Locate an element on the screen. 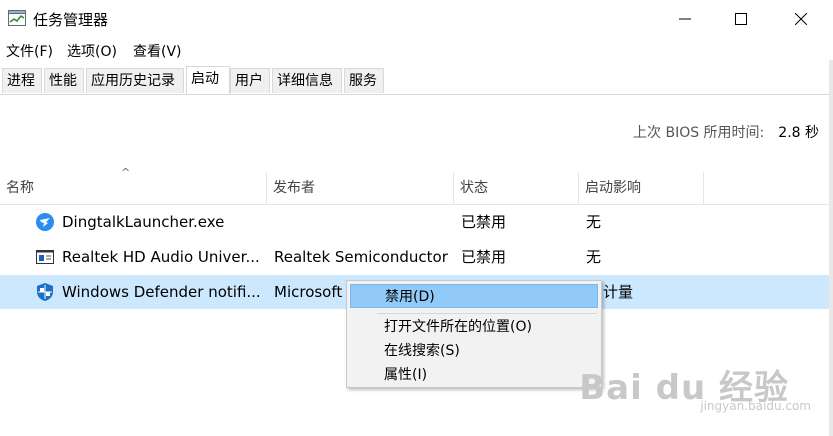 The image size is (833, 436). tab-users: 用户 is located at coordinates (250, 80).